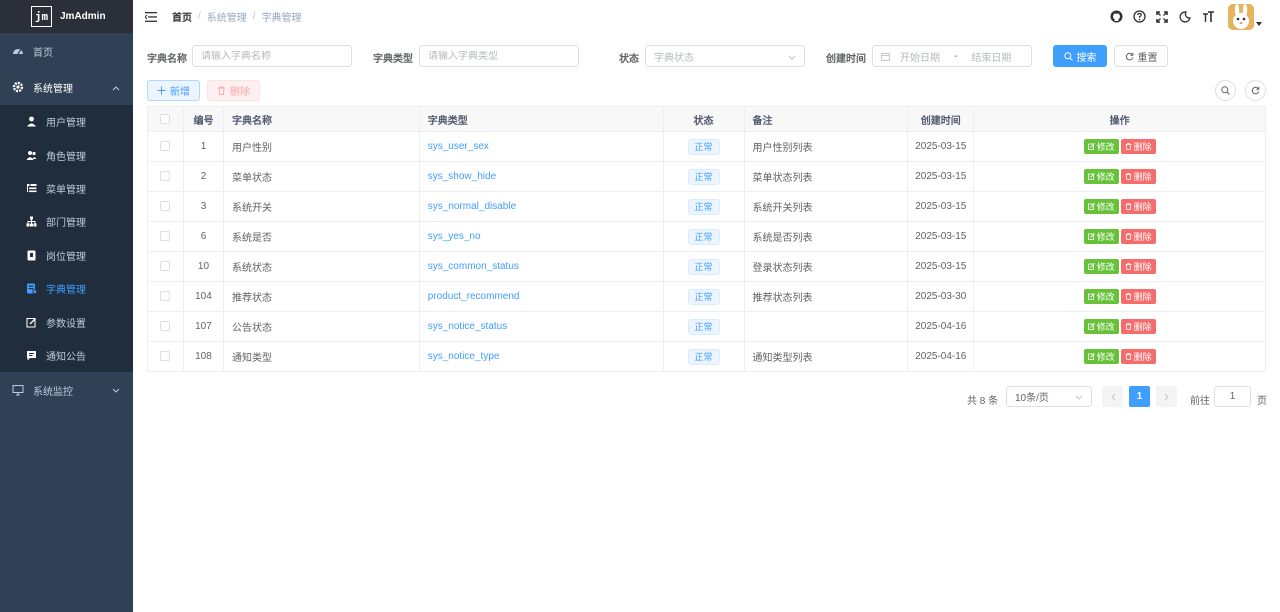 The width and height of the screenshot is (1280, 612). I want to click on sidebar-item-dict: 字典管理, so click(66, 288).